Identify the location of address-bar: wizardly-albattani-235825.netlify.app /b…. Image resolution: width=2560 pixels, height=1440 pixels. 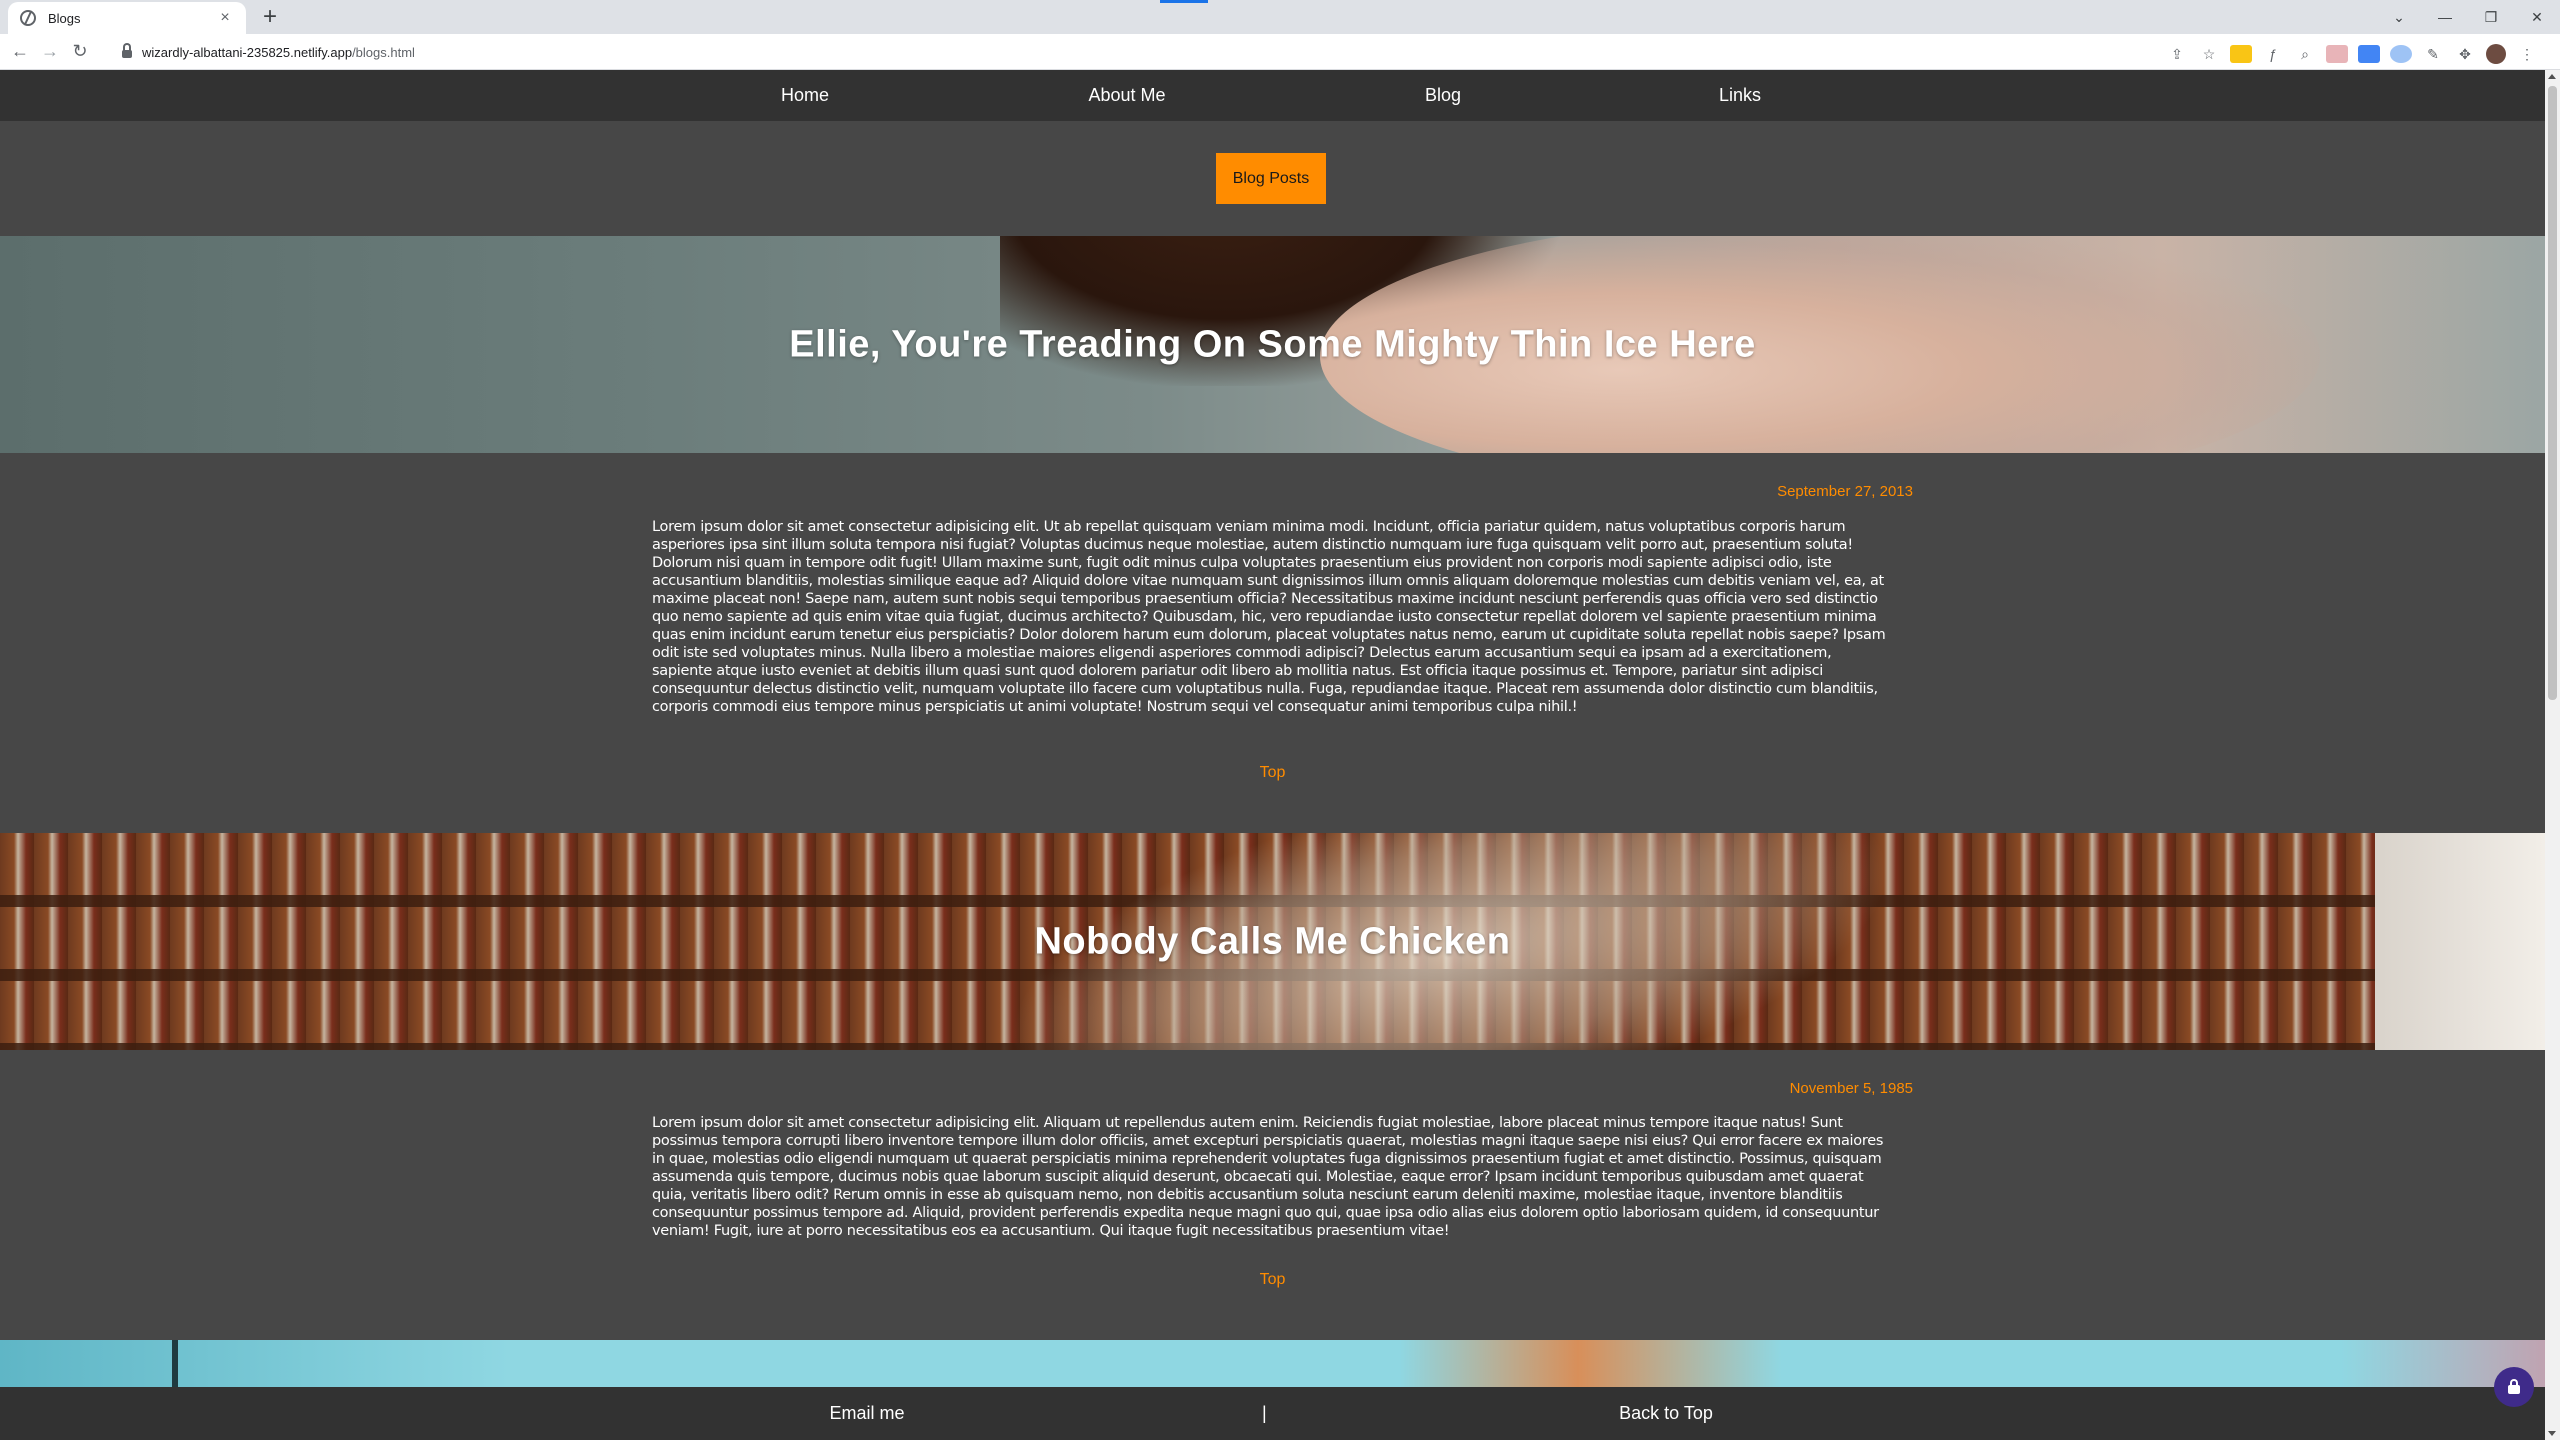
(1147, 52).